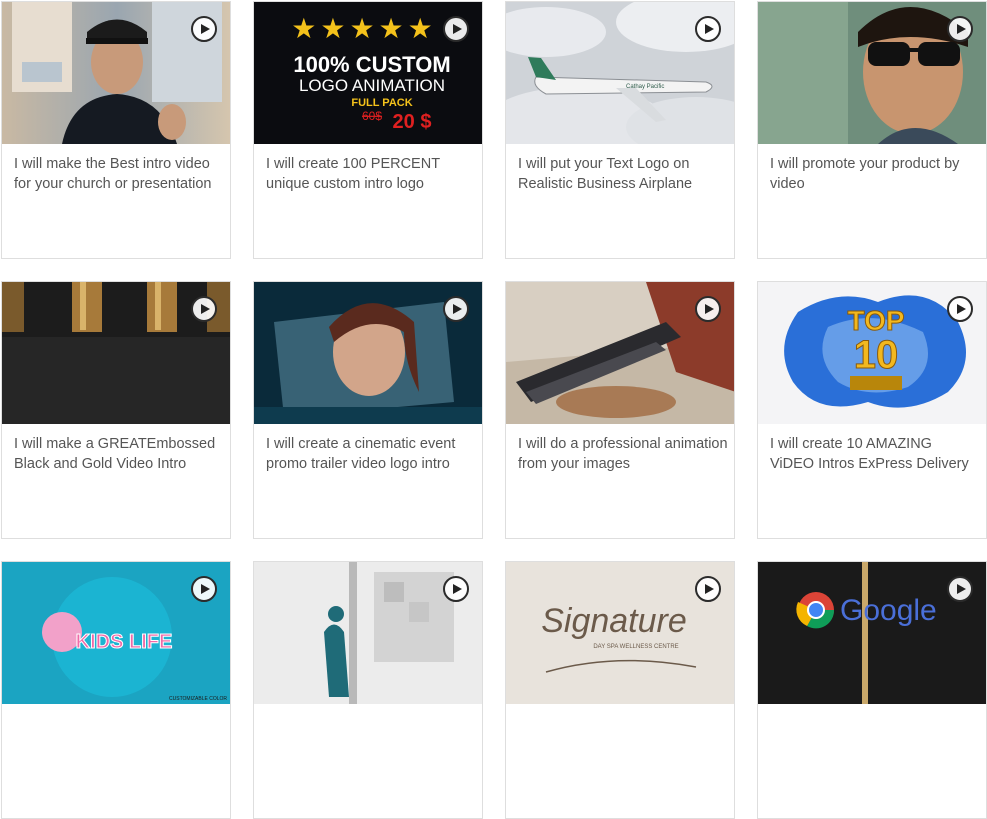 This screenshot has height=819, width=987. Describe the element at coordinates (635, 647) in the screenshot. I see `signature-subtitle: DAY SPA WELLNESS CENTRE` at that location.